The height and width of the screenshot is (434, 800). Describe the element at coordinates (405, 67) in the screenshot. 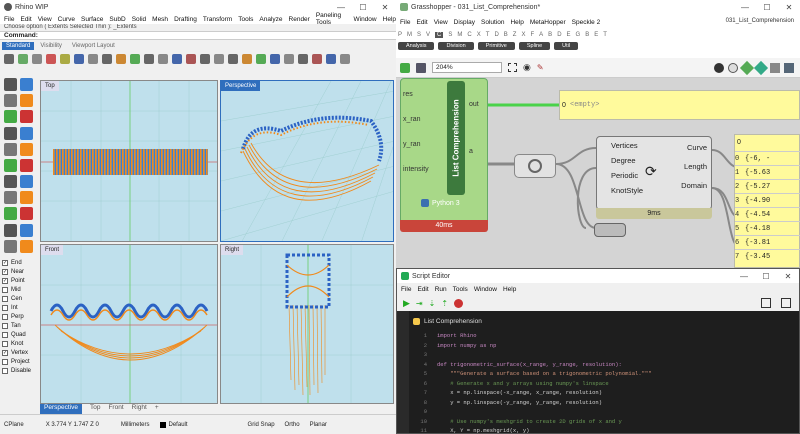

I see `open-file-icon` at that location.